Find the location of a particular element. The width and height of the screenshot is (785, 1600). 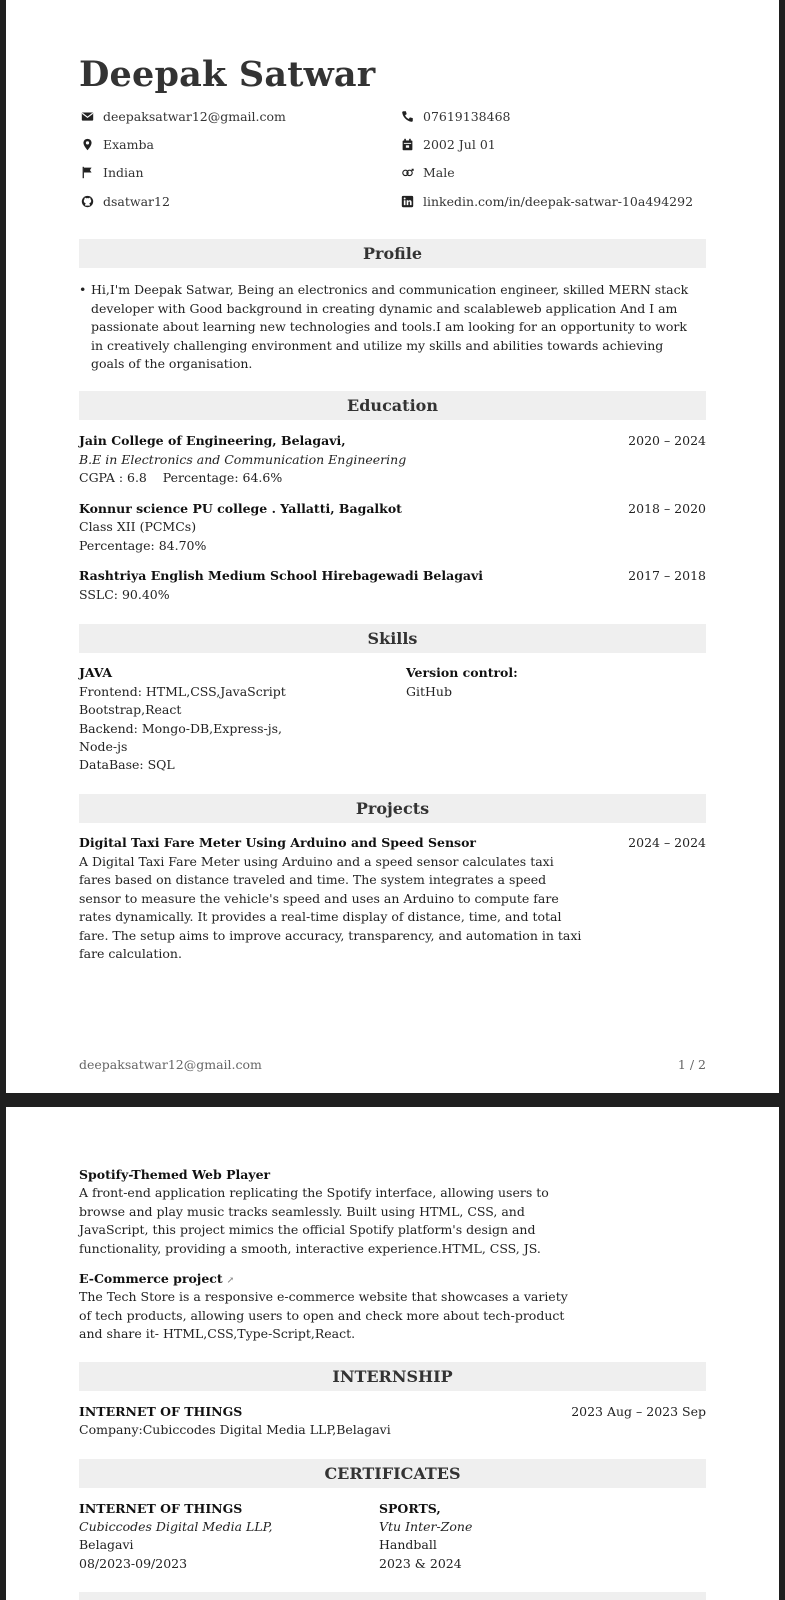

education-dates-2: 2018 – 2020 is located at coordinates (667, 508).